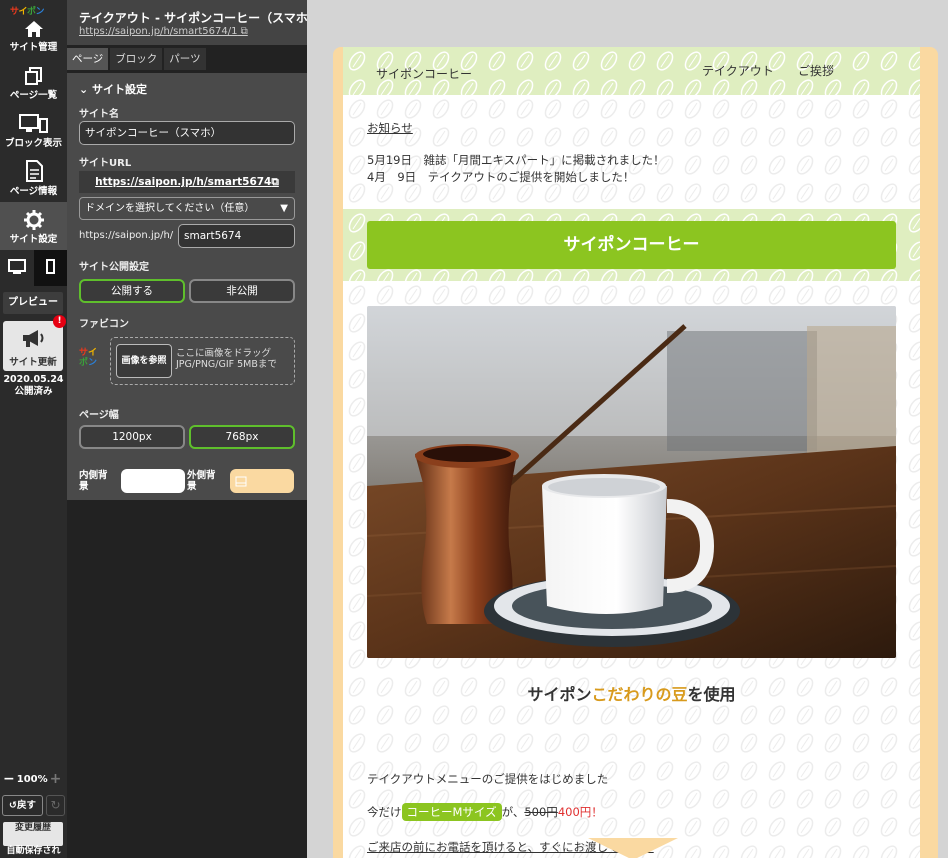 This screenshot has height=858, width=948. I want to click on feature-heading-highlight: こだわりの豆, so click(639, 694).